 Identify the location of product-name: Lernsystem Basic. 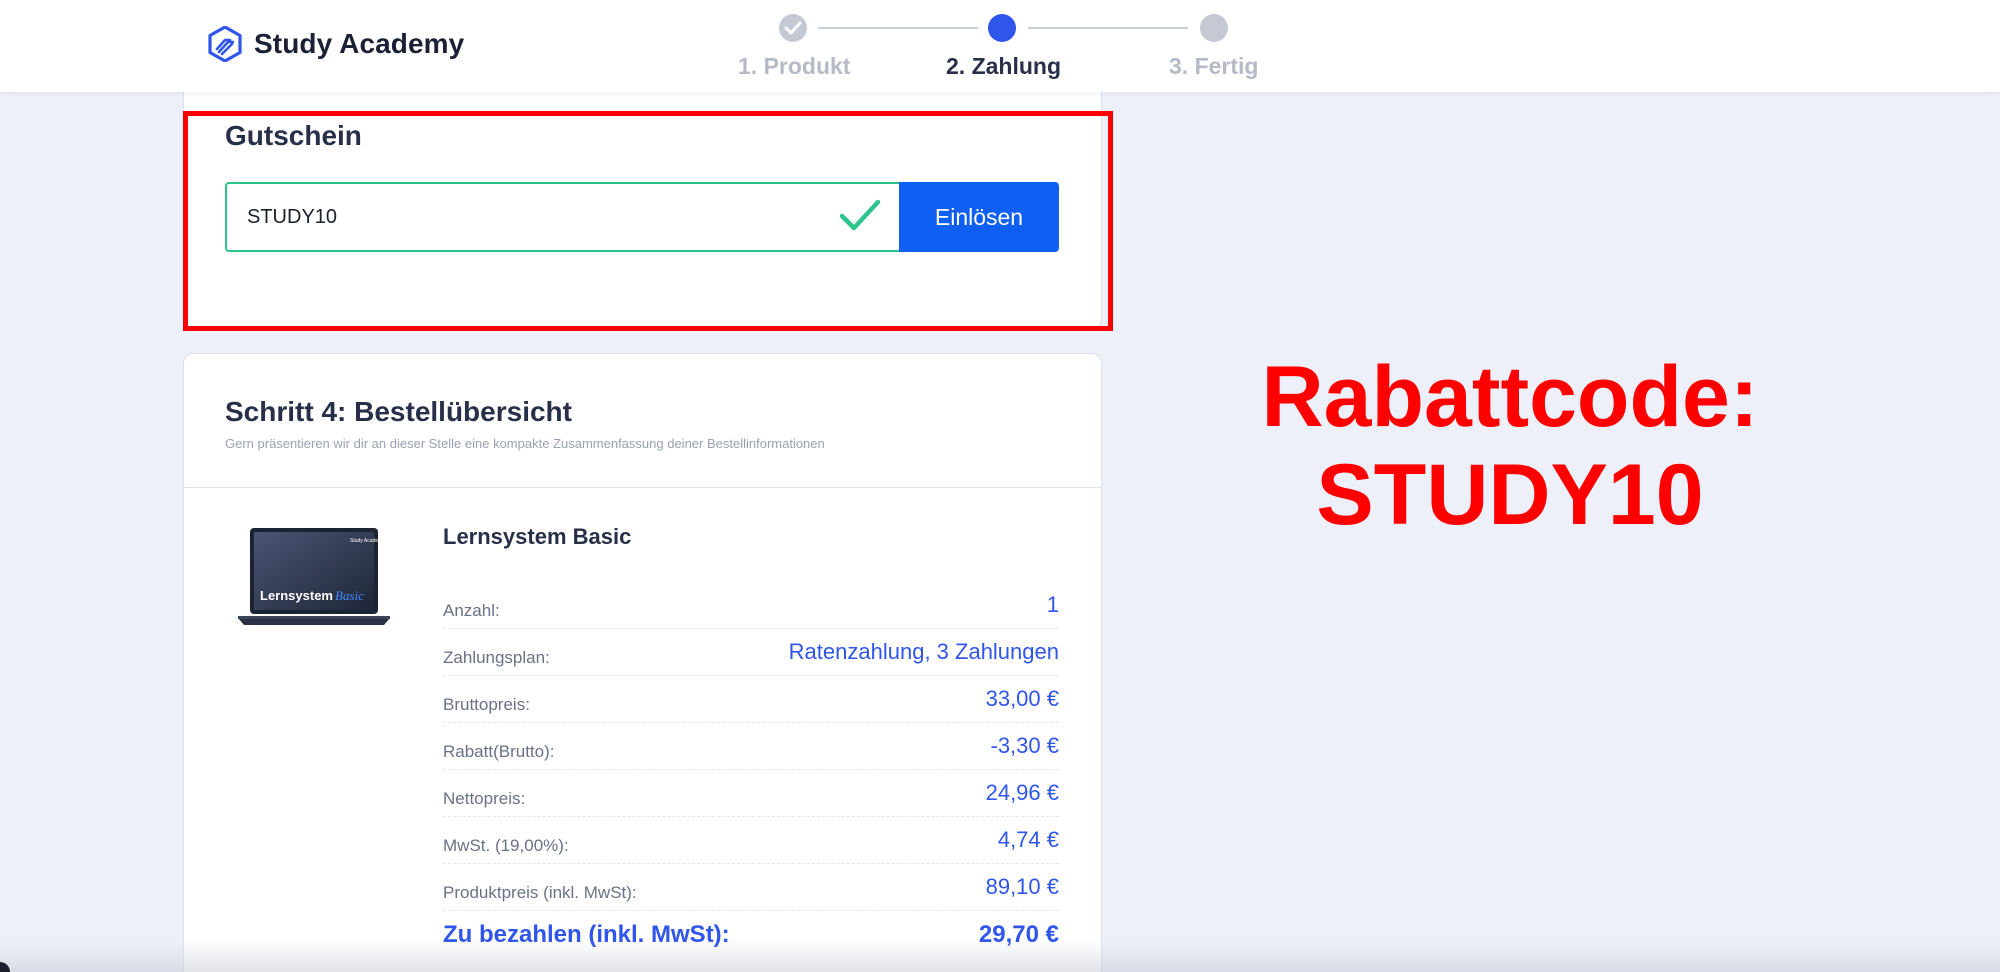
(537, 536).